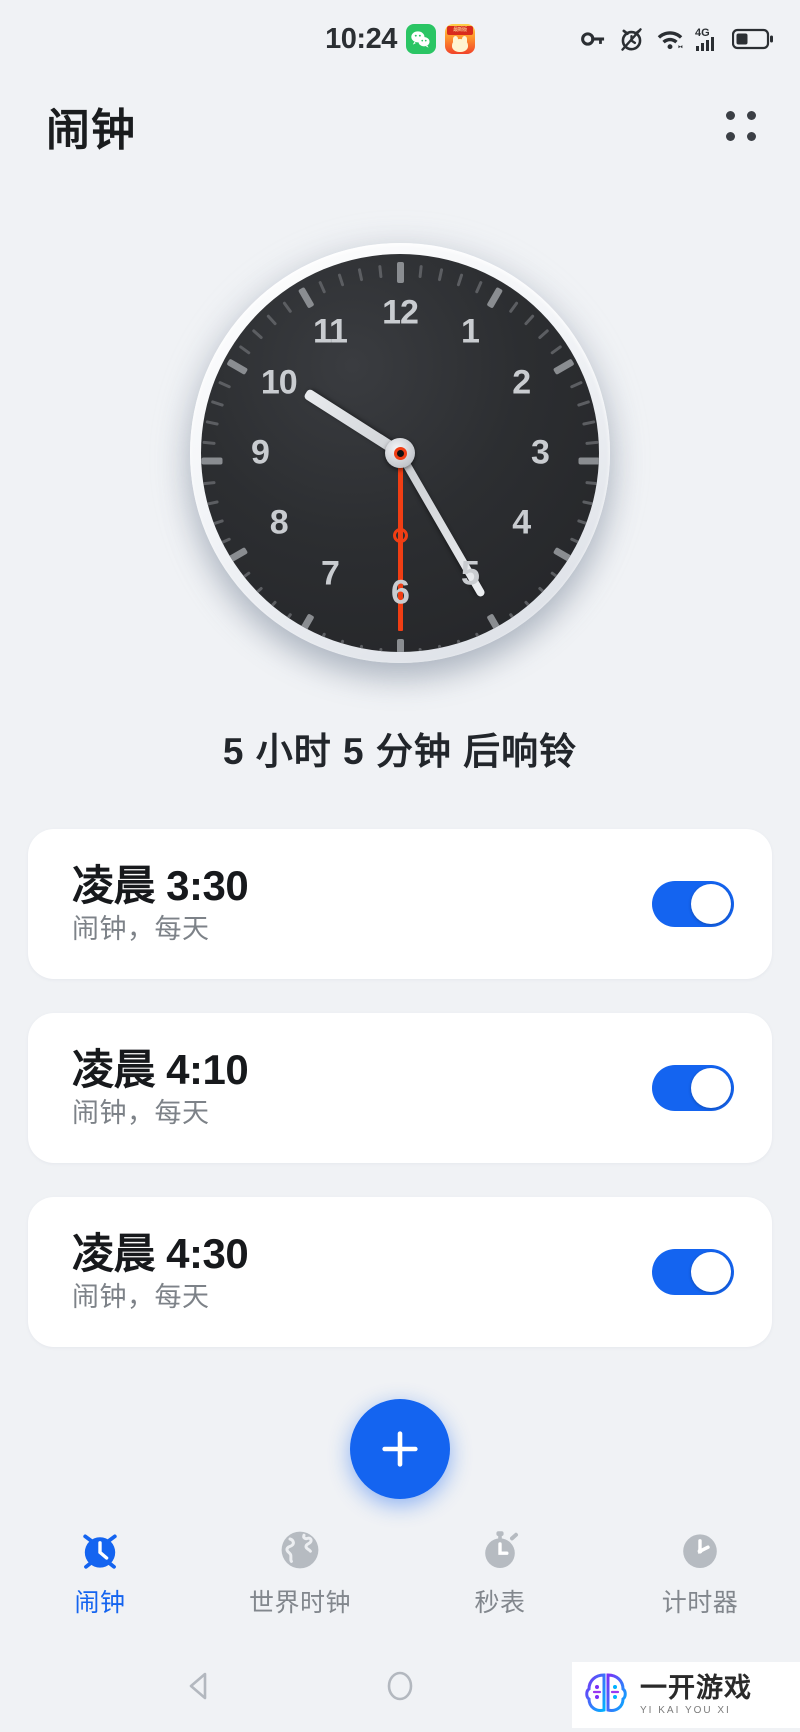  Describe the element at coordinates (400, 312) in the screenshot. I see `clock-numeral: 12` at that location.